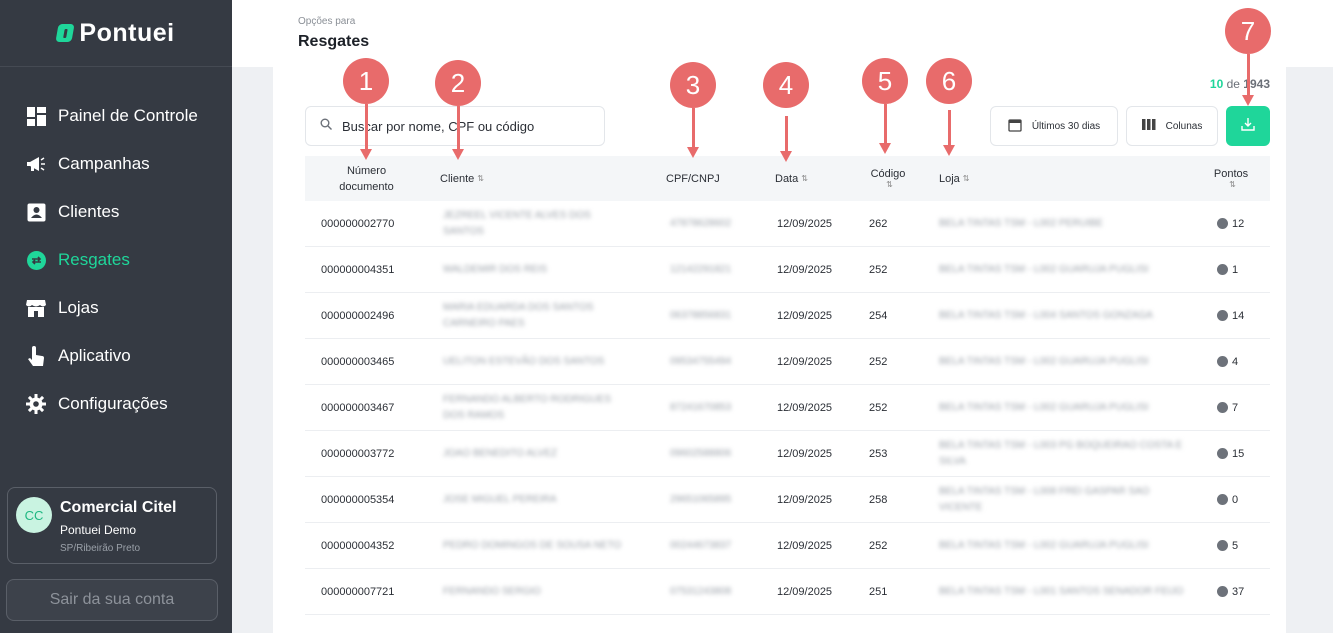 The height and width of the screenshot is (633, 1333). What do you see at coordinates (495, 269) in the screenshot?
I see `cell-client-text: WALDEMIR DOS REIS` at bounding box center [495, 269].